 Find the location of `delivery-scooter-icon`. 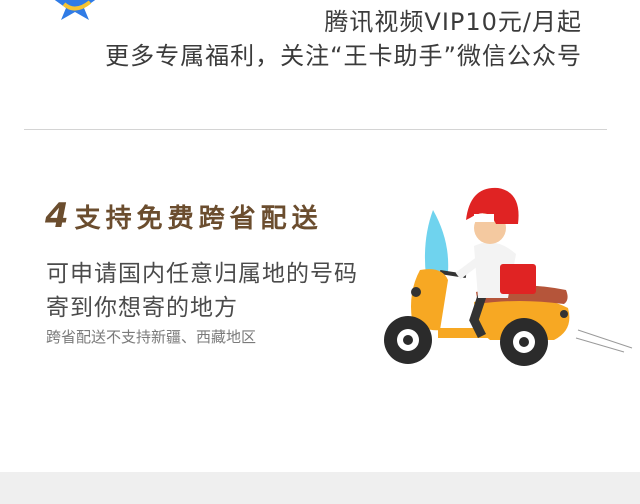

delivery-scooter-icon is located at coordinates (508, 276).